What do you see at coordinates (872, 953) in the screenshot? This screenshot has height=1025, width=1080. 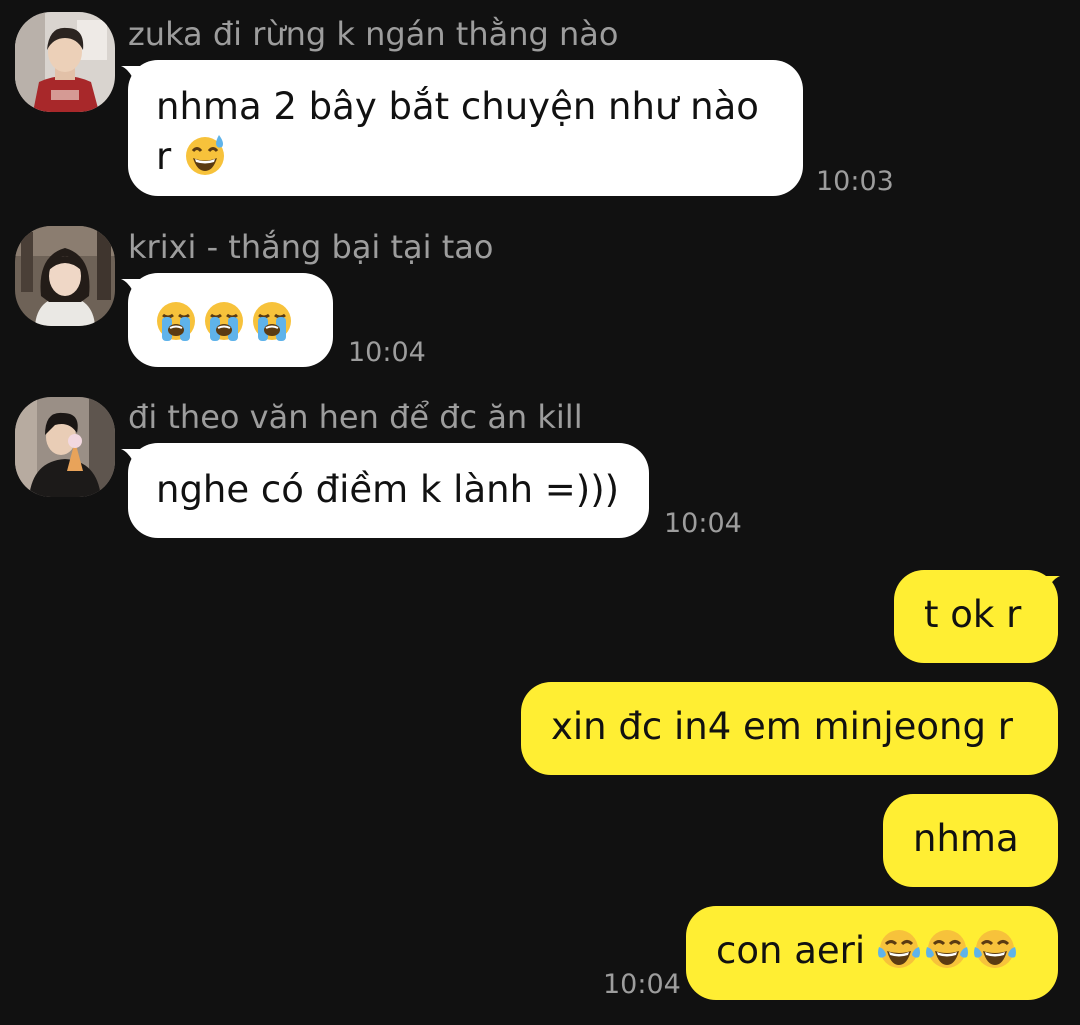 I see `message-bubble: con aeri` at bounding box center [872, 953].